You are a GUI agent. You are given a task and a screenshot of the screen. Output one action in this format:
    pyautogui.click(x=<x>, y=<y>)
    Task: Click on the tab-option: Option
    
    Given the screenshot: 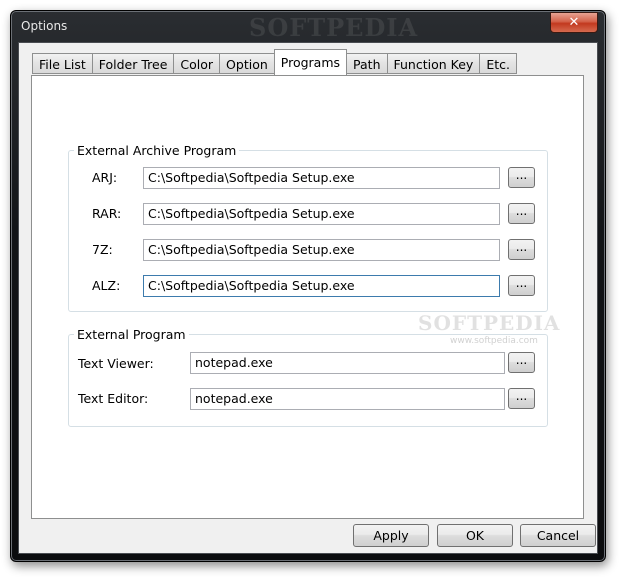 What is the action you would take?
    pyautogui.click(x=246, y=63)
    